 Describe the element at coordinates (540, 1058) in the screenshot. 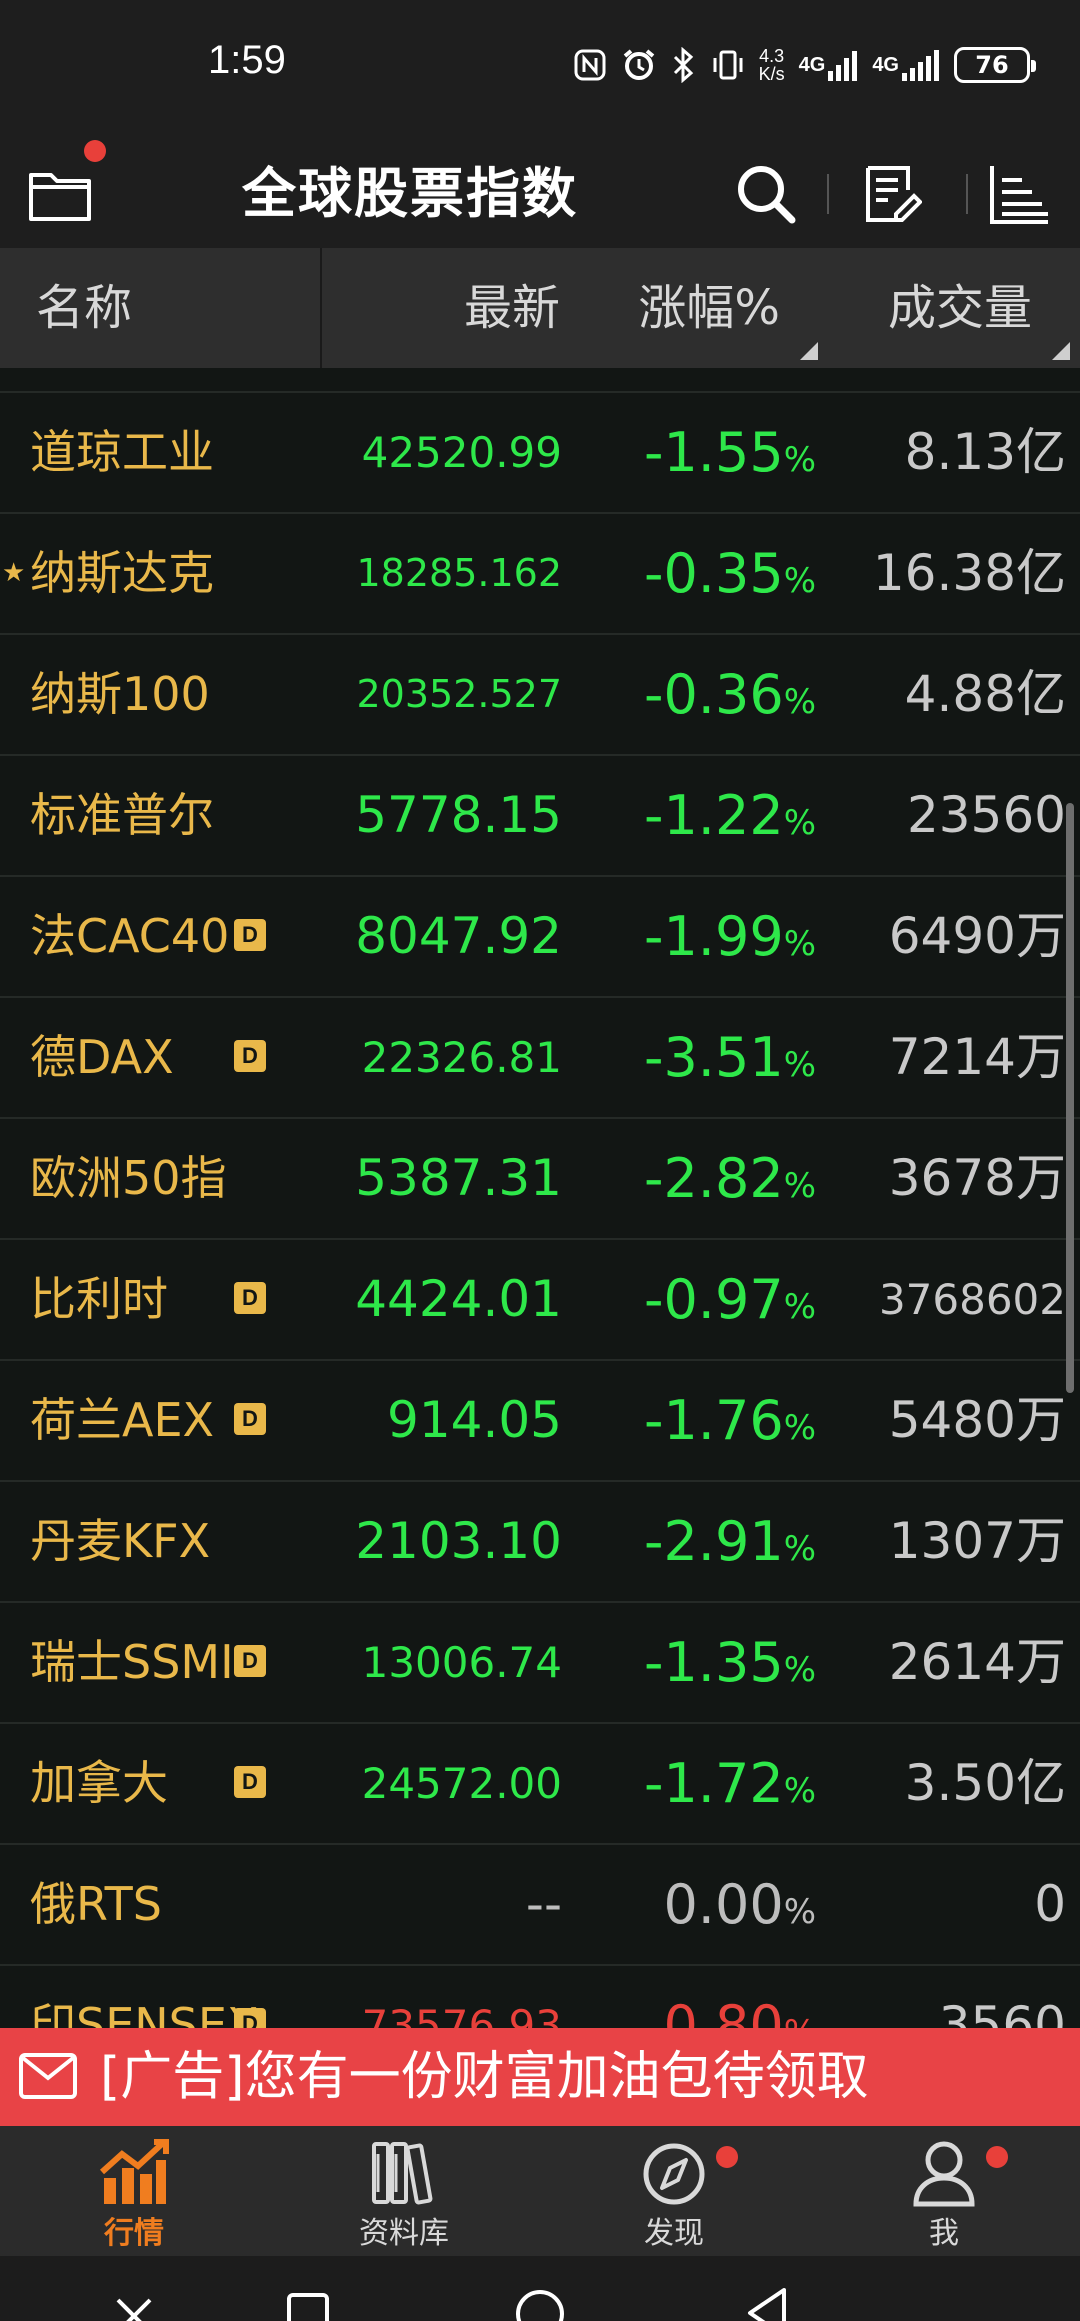

I see `table-row: 德DAX D 22326.81 -3.51% 7214万` at that location.